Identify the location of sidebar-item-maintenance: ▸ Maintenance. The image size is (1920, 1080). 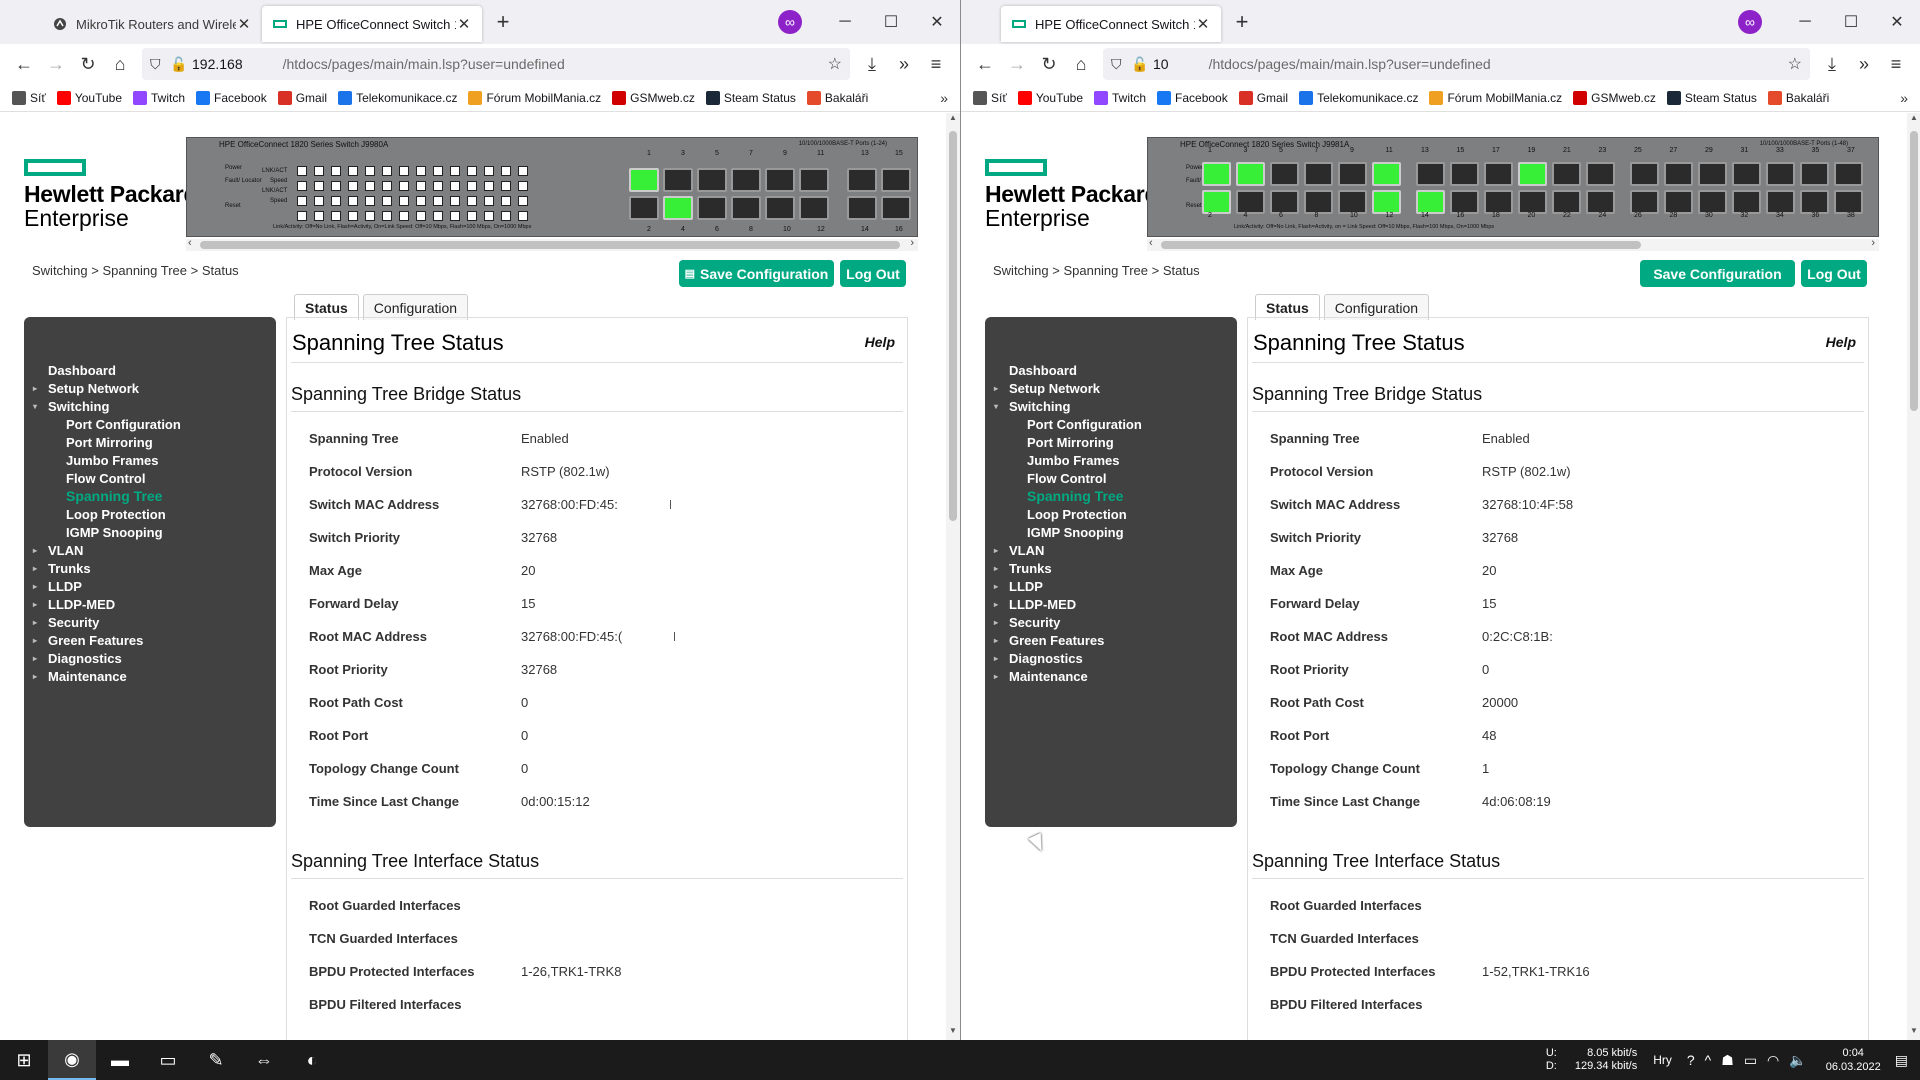
(150, 676).